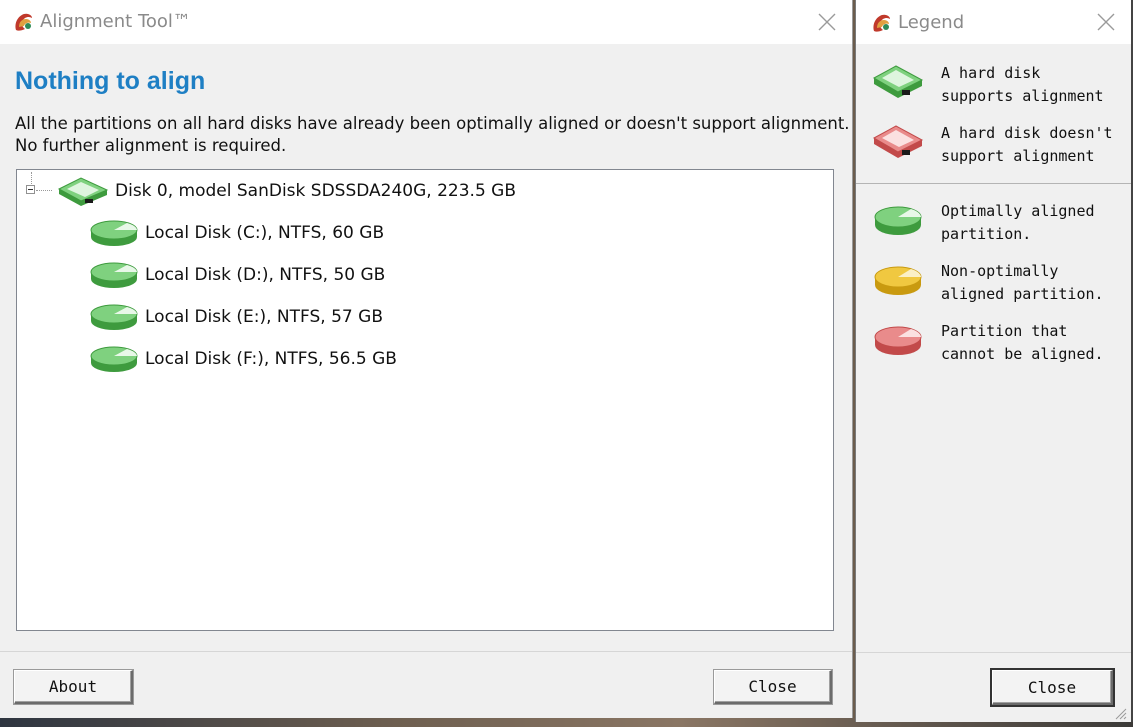 The width and height of the screenshot is (1133, 727). I want to click on tree-node-partition-e: Local Disk (E:), NTFS, 57 GB, so click(236, 317).